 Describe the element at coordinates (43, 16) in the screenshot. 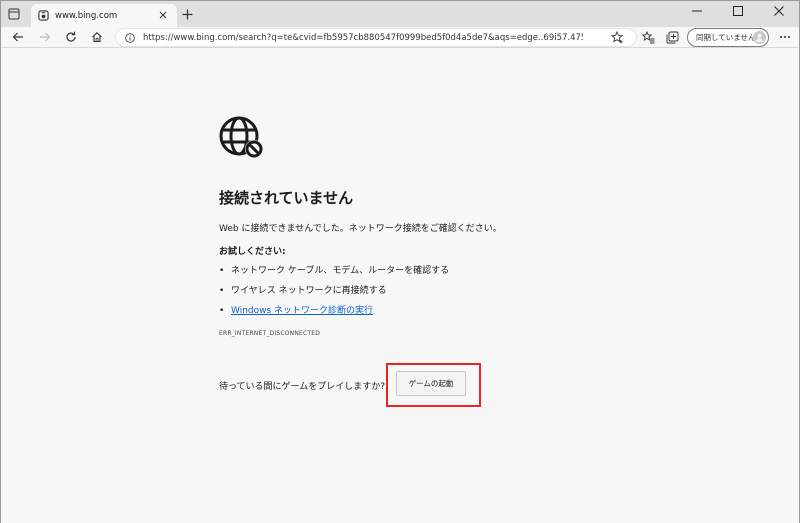

I see `edge-favicon-icon` at that location.